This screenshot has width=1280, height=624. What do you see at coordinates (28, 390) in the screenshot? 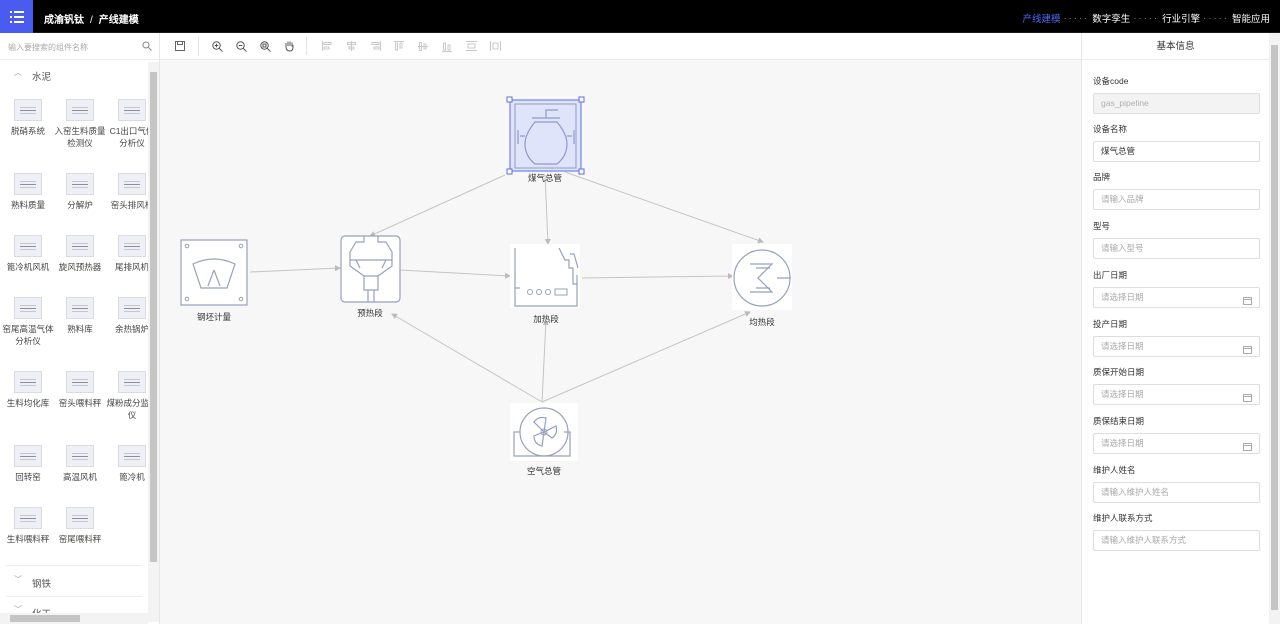
I see `component-item: 生料均化库` at bounding box center [28, 390].